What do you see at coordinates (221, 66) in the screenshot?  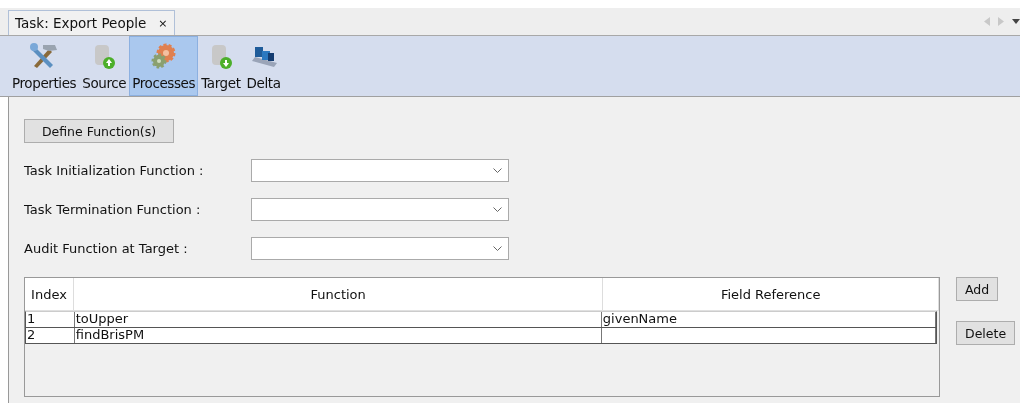 I see `toolbar-button: Target` at bounding box center [221, 66].